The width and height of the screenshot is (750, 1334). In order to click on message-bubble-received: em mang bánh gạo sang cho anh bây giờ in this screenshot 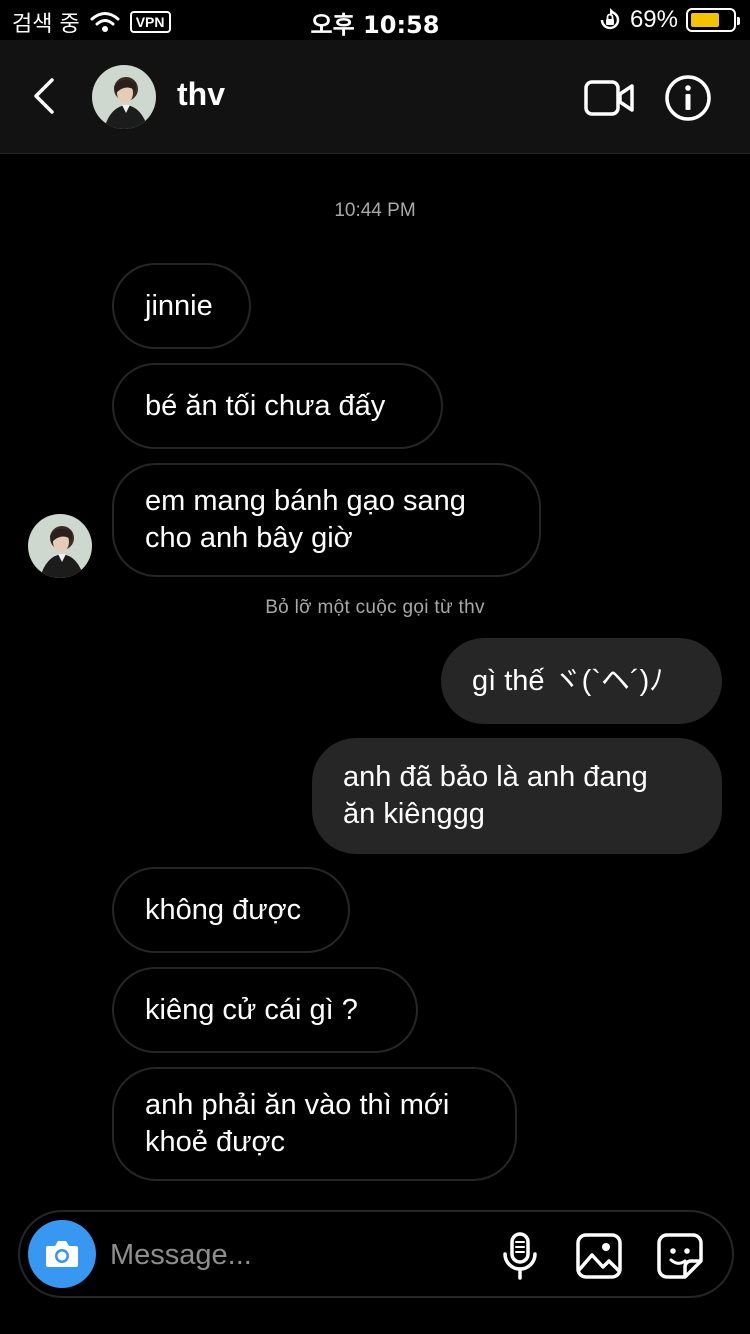, I will do `click(326, 520)`.